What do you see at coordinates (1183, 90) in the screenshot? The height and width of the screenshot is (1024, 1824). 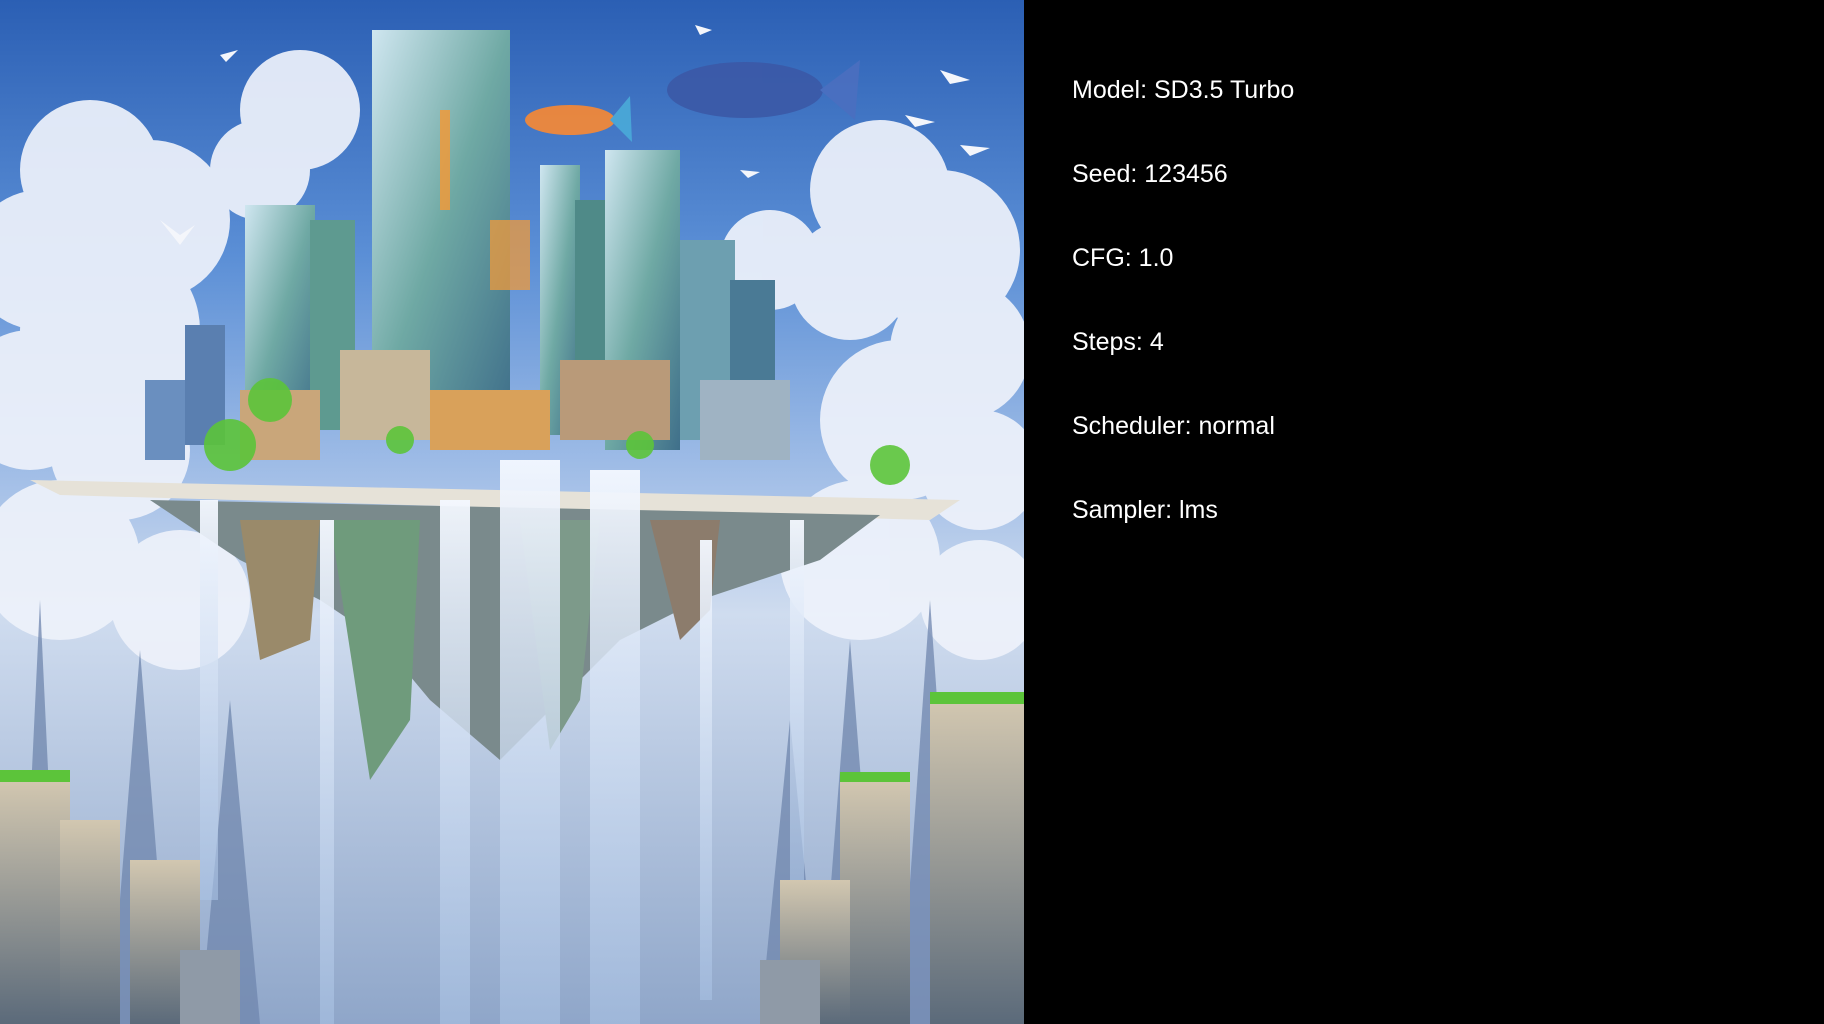 I see `model-label: Model: SD3.5 Turbo` at bounding box center [1183, 90].